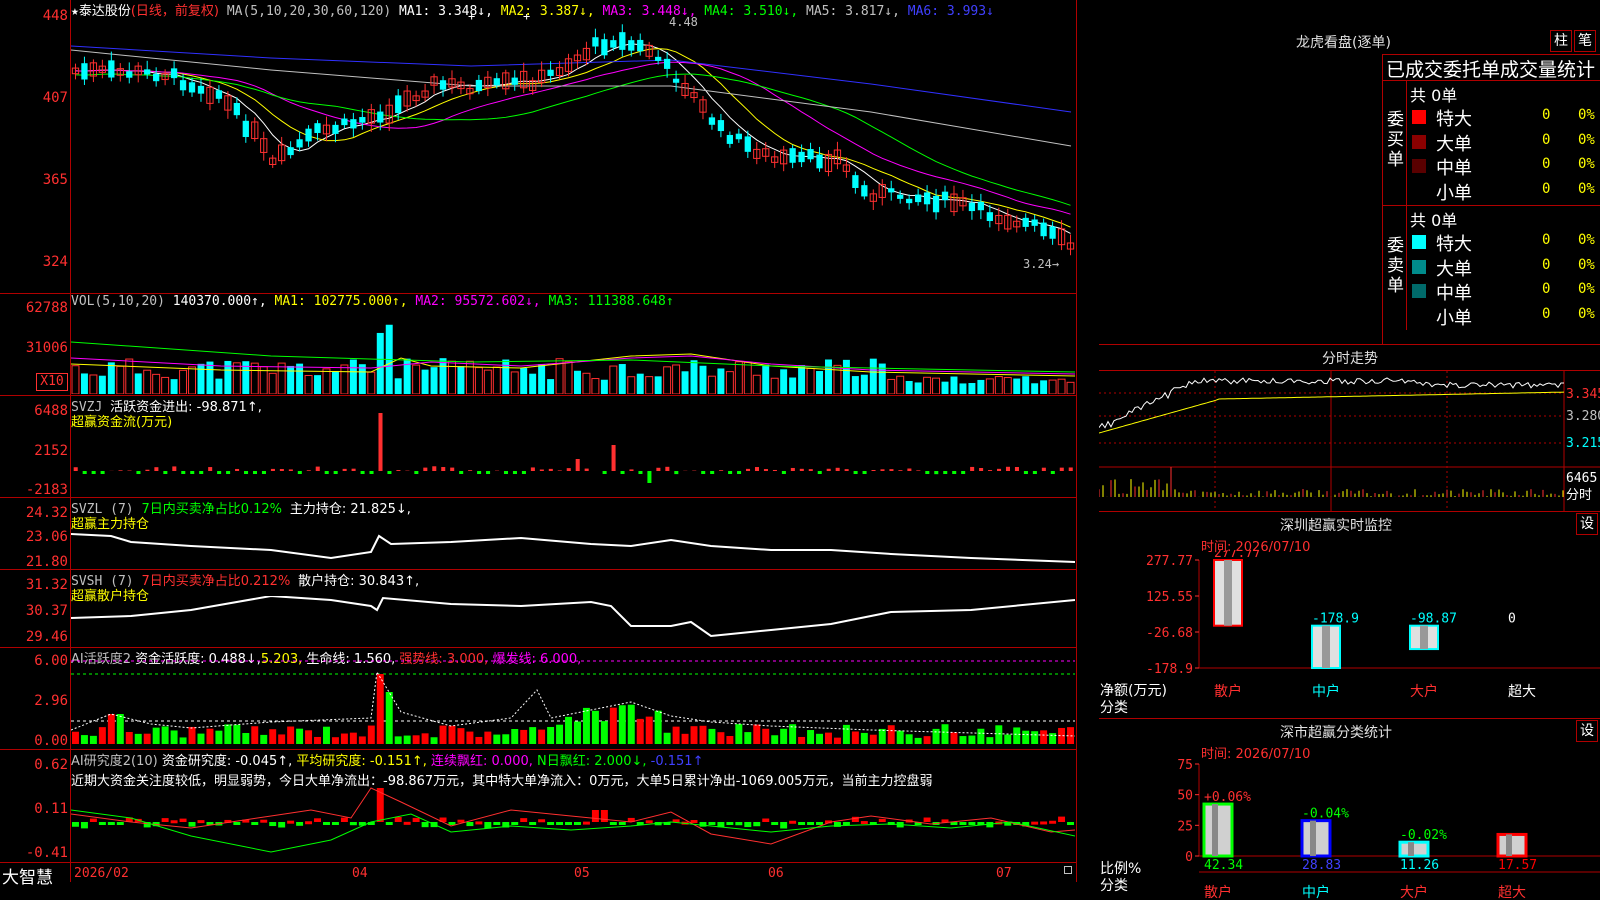  I want to click on order-color-swatch, so click(1419, 242).